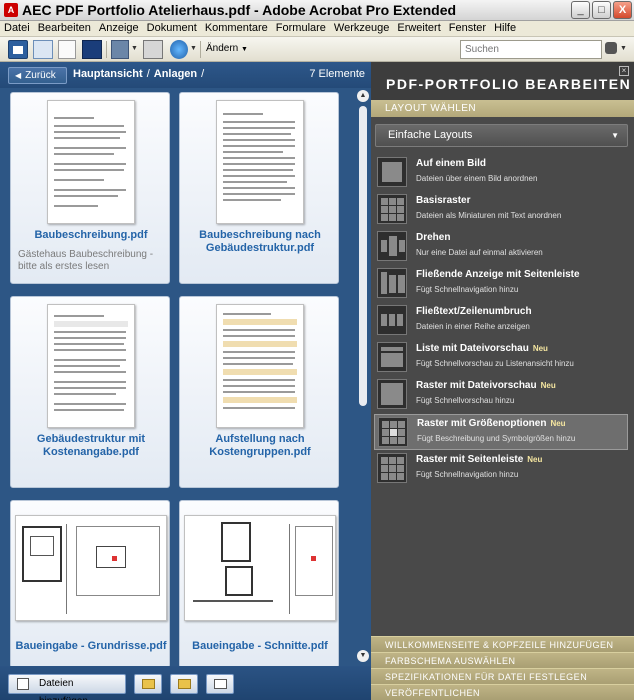  Describe the element at coordinates (392, 320) in the screenshot. I see `linear-layout-icon` at that location.